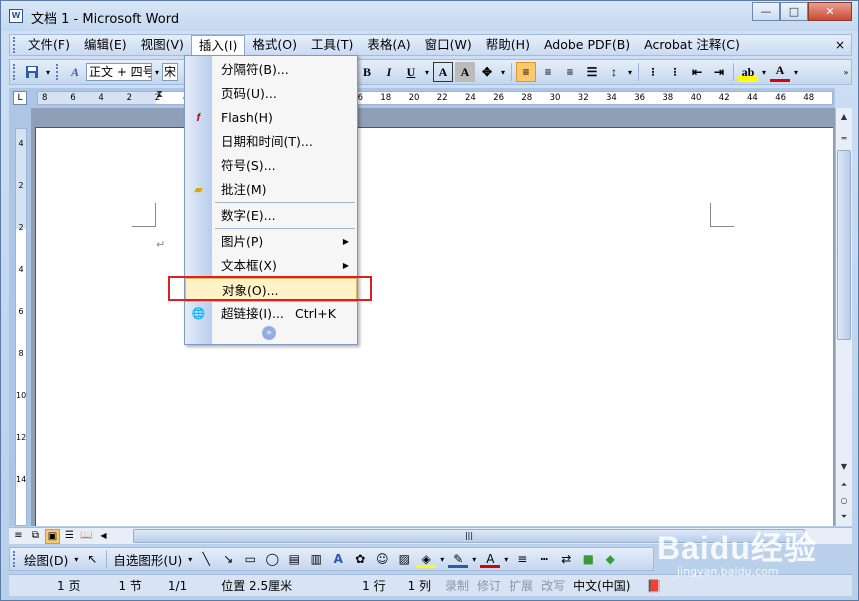 The image size is (859, 601). What do you see at coordinates (544, 559) in the screenshot?
I see `dash-style-icon: ┅` at bounding box center [544, 559].